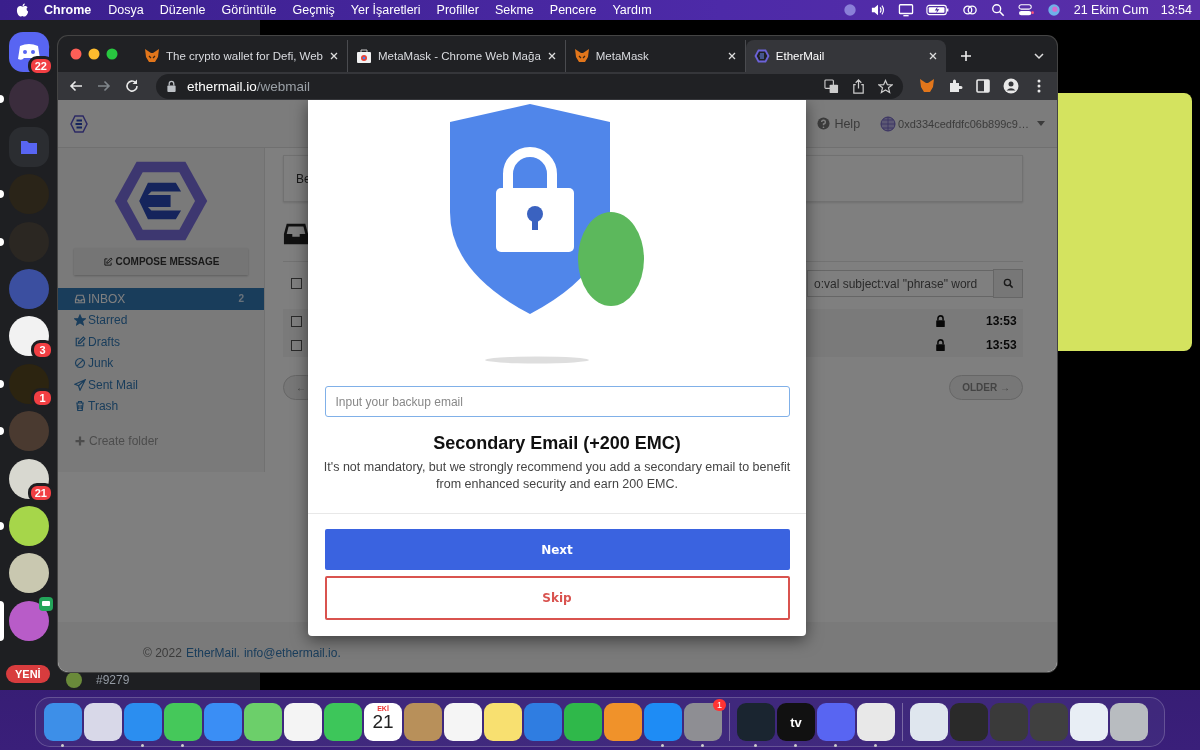 The image size is (1200, 750). What do you see at coordinates (113, 680) in the screenshot?
I see `user-tag: #9279` at bounding box center [113, 680].